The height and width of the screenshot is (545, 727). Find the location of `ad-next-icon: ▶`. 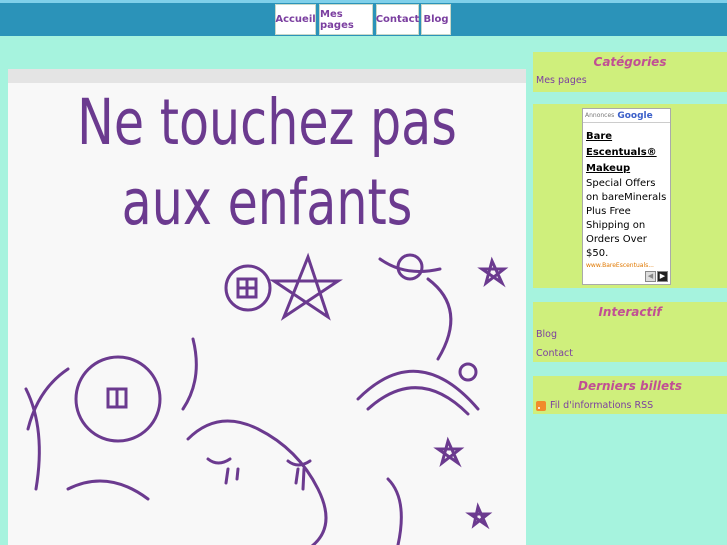

ad-next-icon: ▶ is located at coordinates (662, 276).